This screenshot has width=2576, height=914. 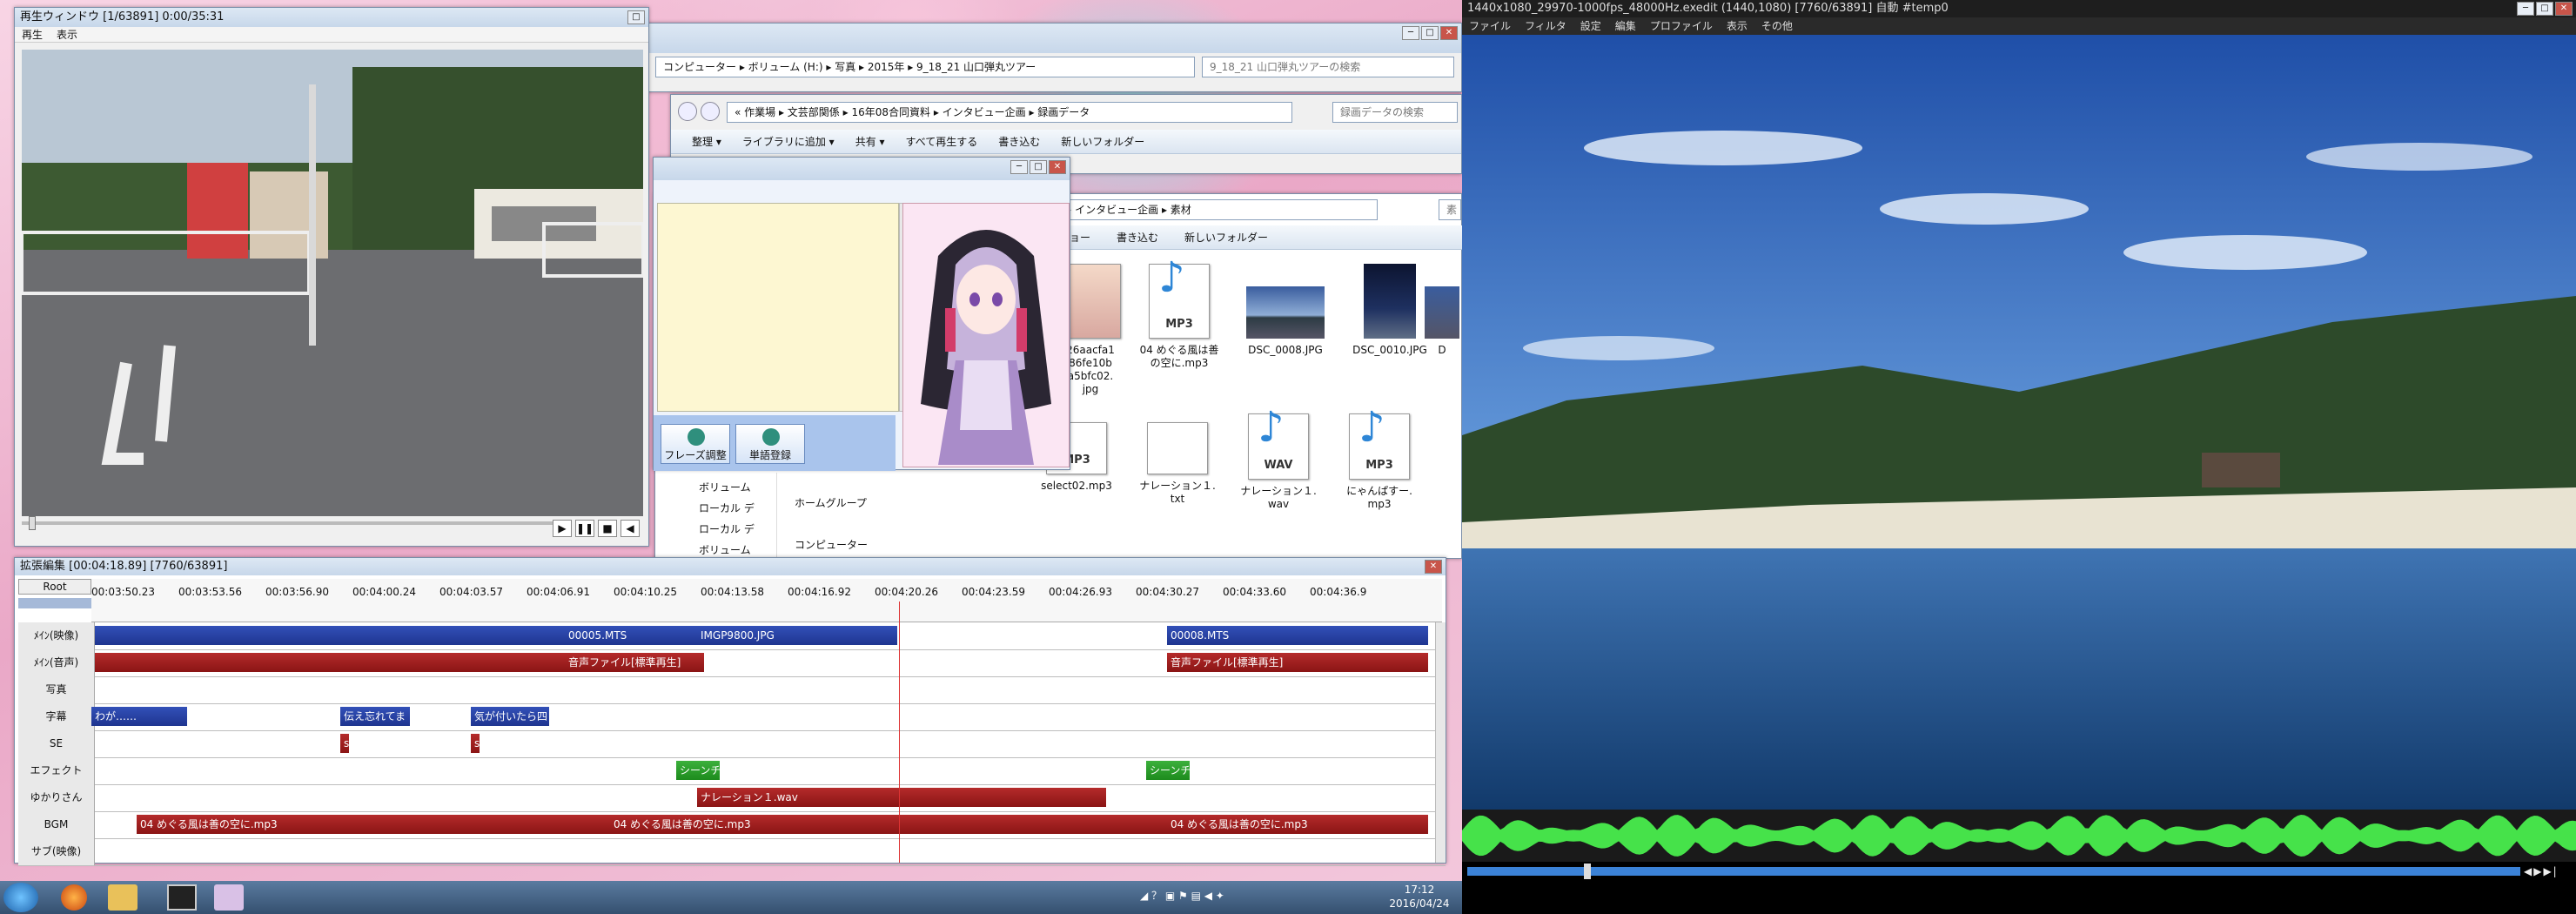 I want to click on voiceroid-window: ─ □ ✕ フレーズ調整 単語登録, so click(x=861, y=314).